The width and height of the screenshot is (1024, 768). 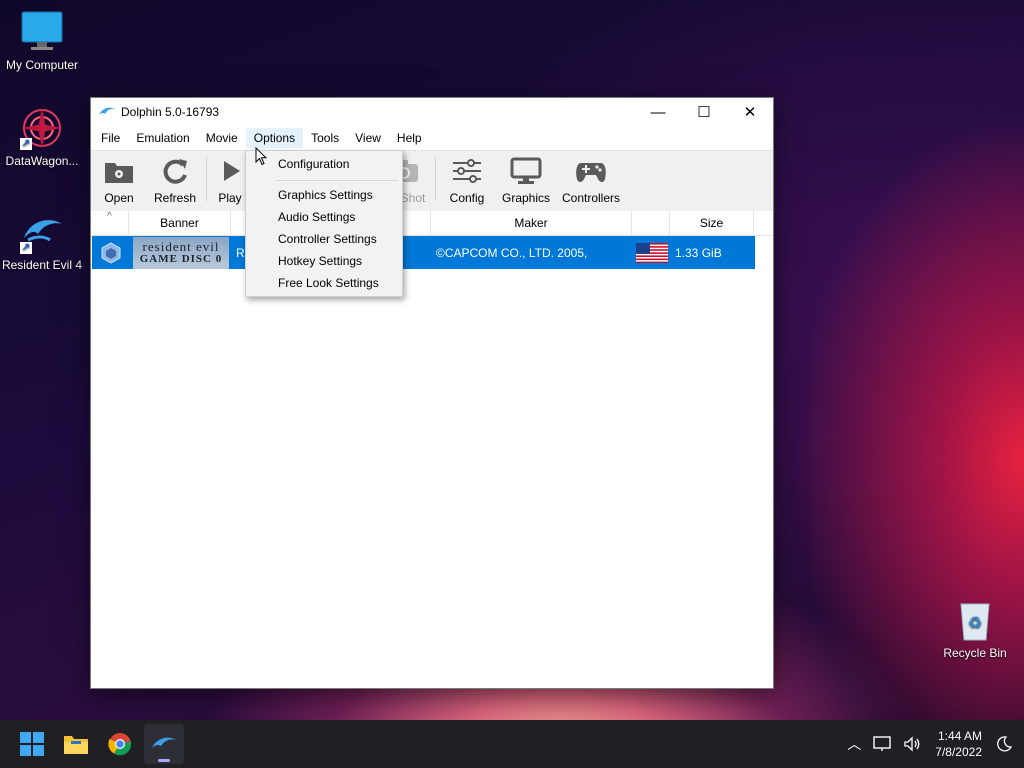 I want to click on mandala-icon: ↗, so click(x=42, y=128).